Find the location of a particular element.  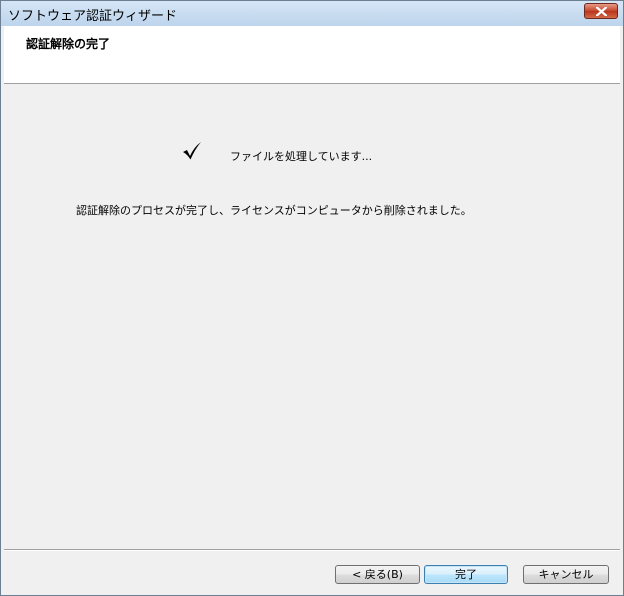

close-icon is located at coordinates (601, 11).